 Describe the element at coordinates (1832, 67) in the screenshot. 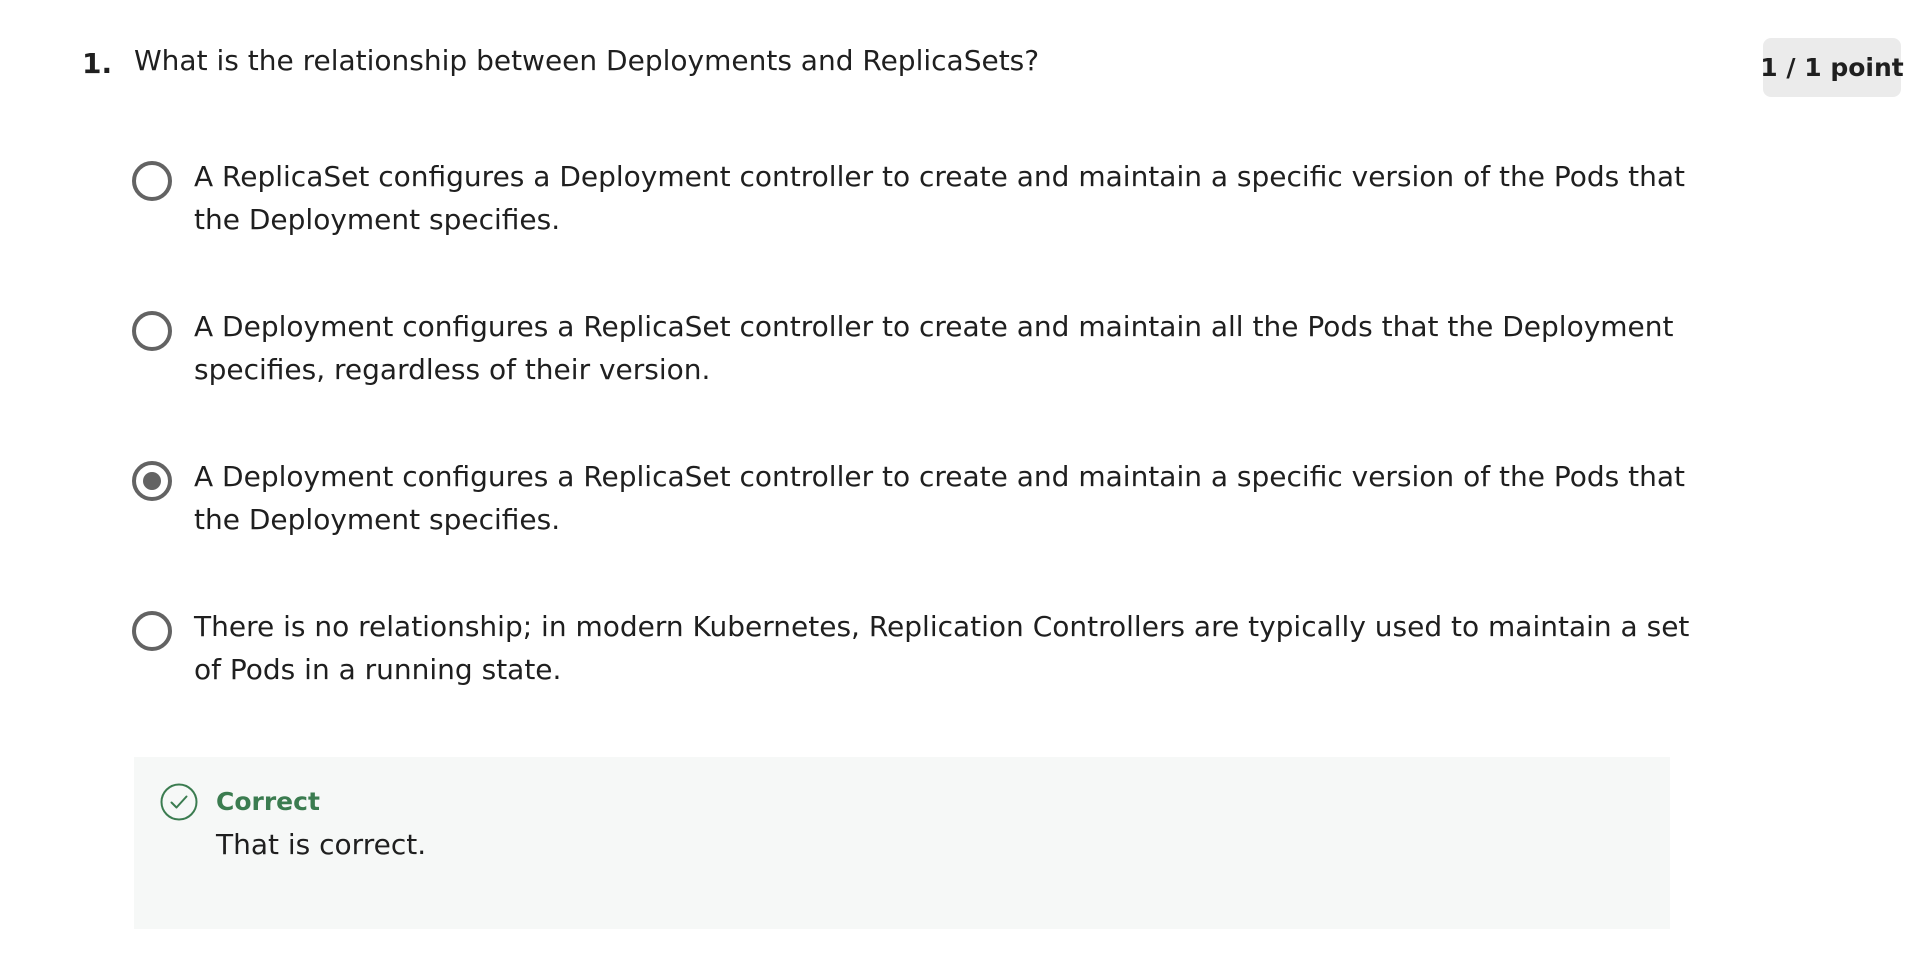

I see `score-badge: 1 / 1 point` at that location.